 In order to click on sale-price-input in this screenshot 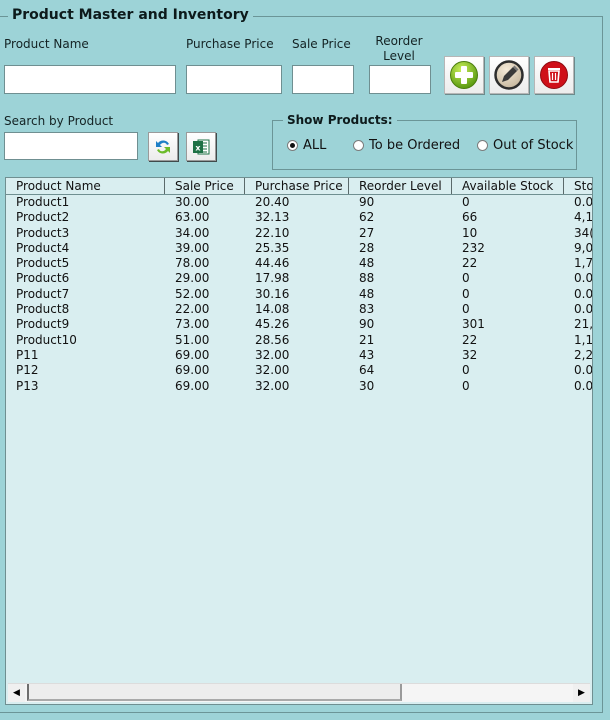, I will do `click(323, 79)`.